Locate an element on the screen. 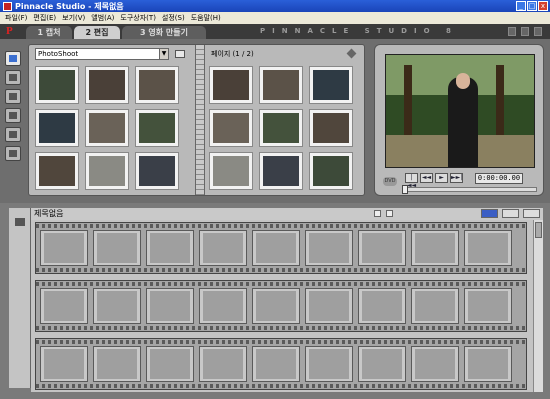 The image size is (550, 399). transition-icon is located at coordinates (13, 77).